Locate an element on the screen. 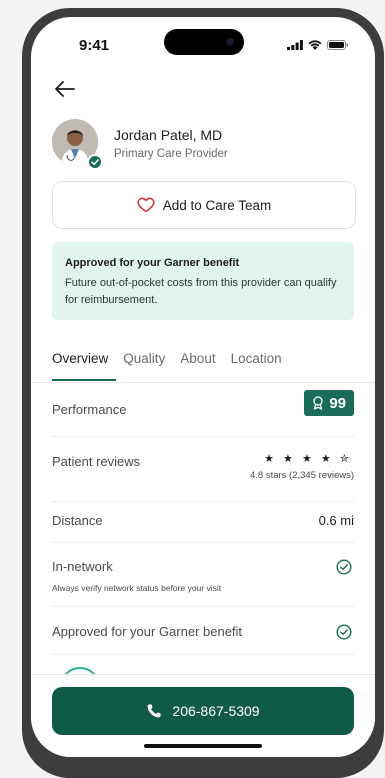 Image resolution: width=385 pixels, height=778 pixels. provider-name: Jordan Patel, MD is located at coordinates (168, 135).